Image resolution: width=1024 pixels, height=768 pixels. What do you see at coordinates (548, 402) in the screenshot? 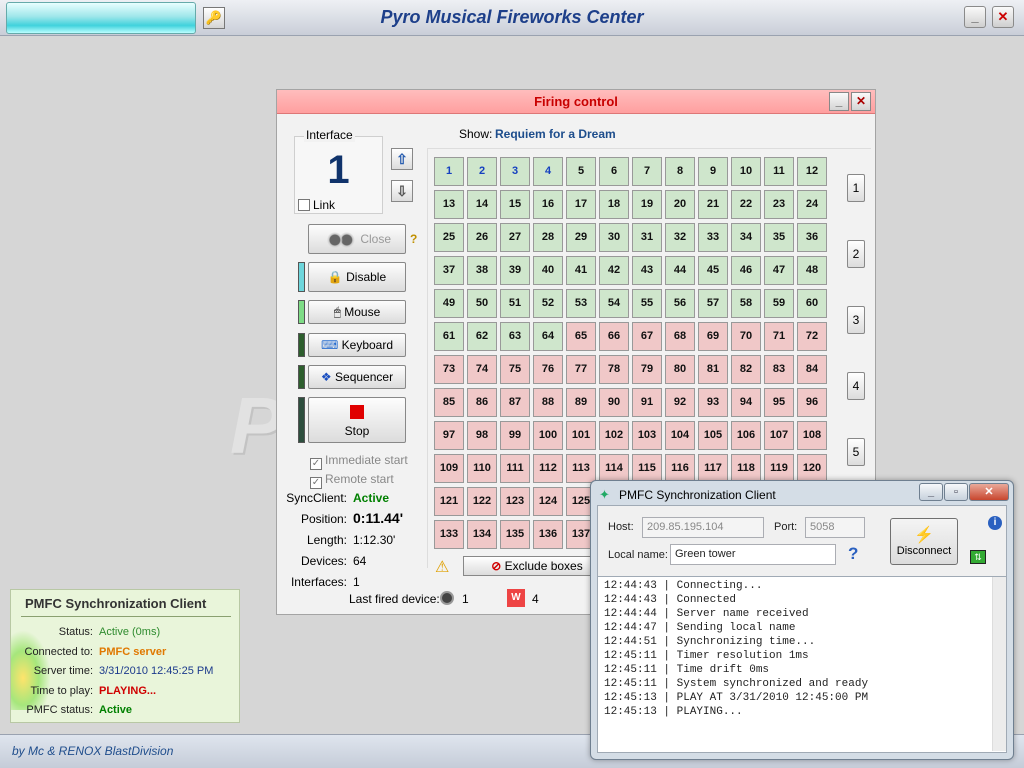
I see `cue-cell-88: 88` at bounding box center [548, 402].